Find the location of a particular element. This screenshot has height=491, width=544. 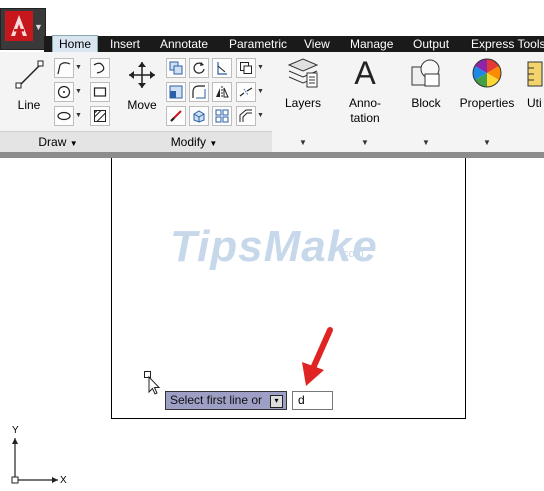

watermark-suffix: .com is located at coordinates (352, 254).